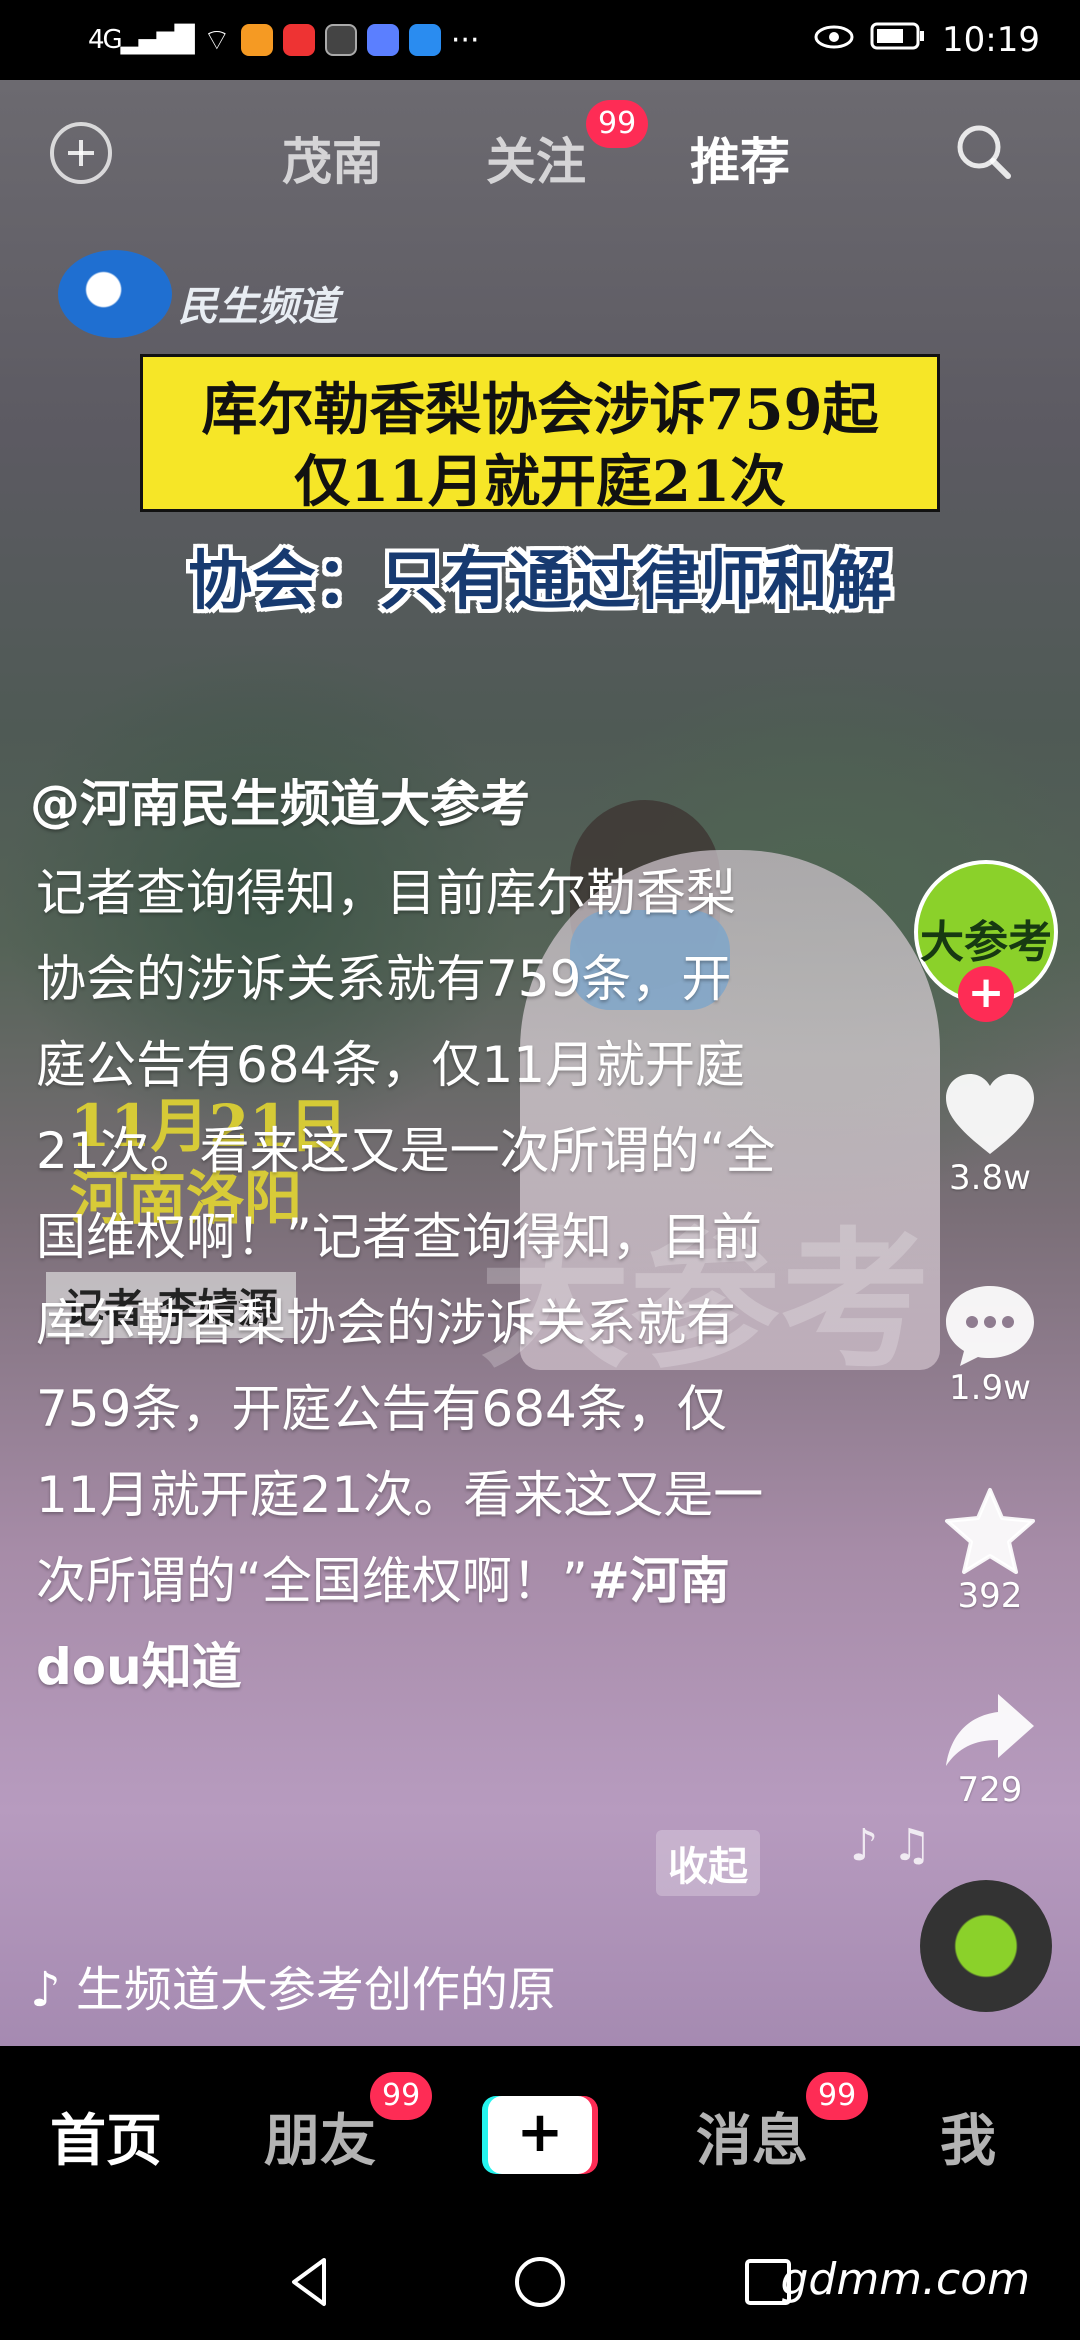 The image size is (1080, 2340). I want to click on tab-local: 茂南, so click(332, 158).